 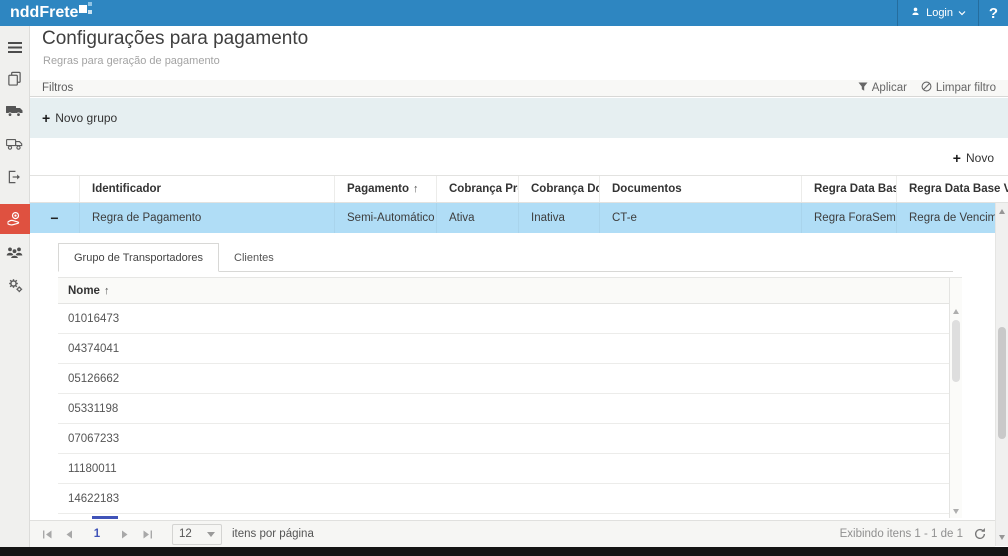 What do you see at coordinates (559, 189) in the screenshot?
I see `column-cobranca-doccob: Cobrança DocCob` at bounding box center [559, 189].